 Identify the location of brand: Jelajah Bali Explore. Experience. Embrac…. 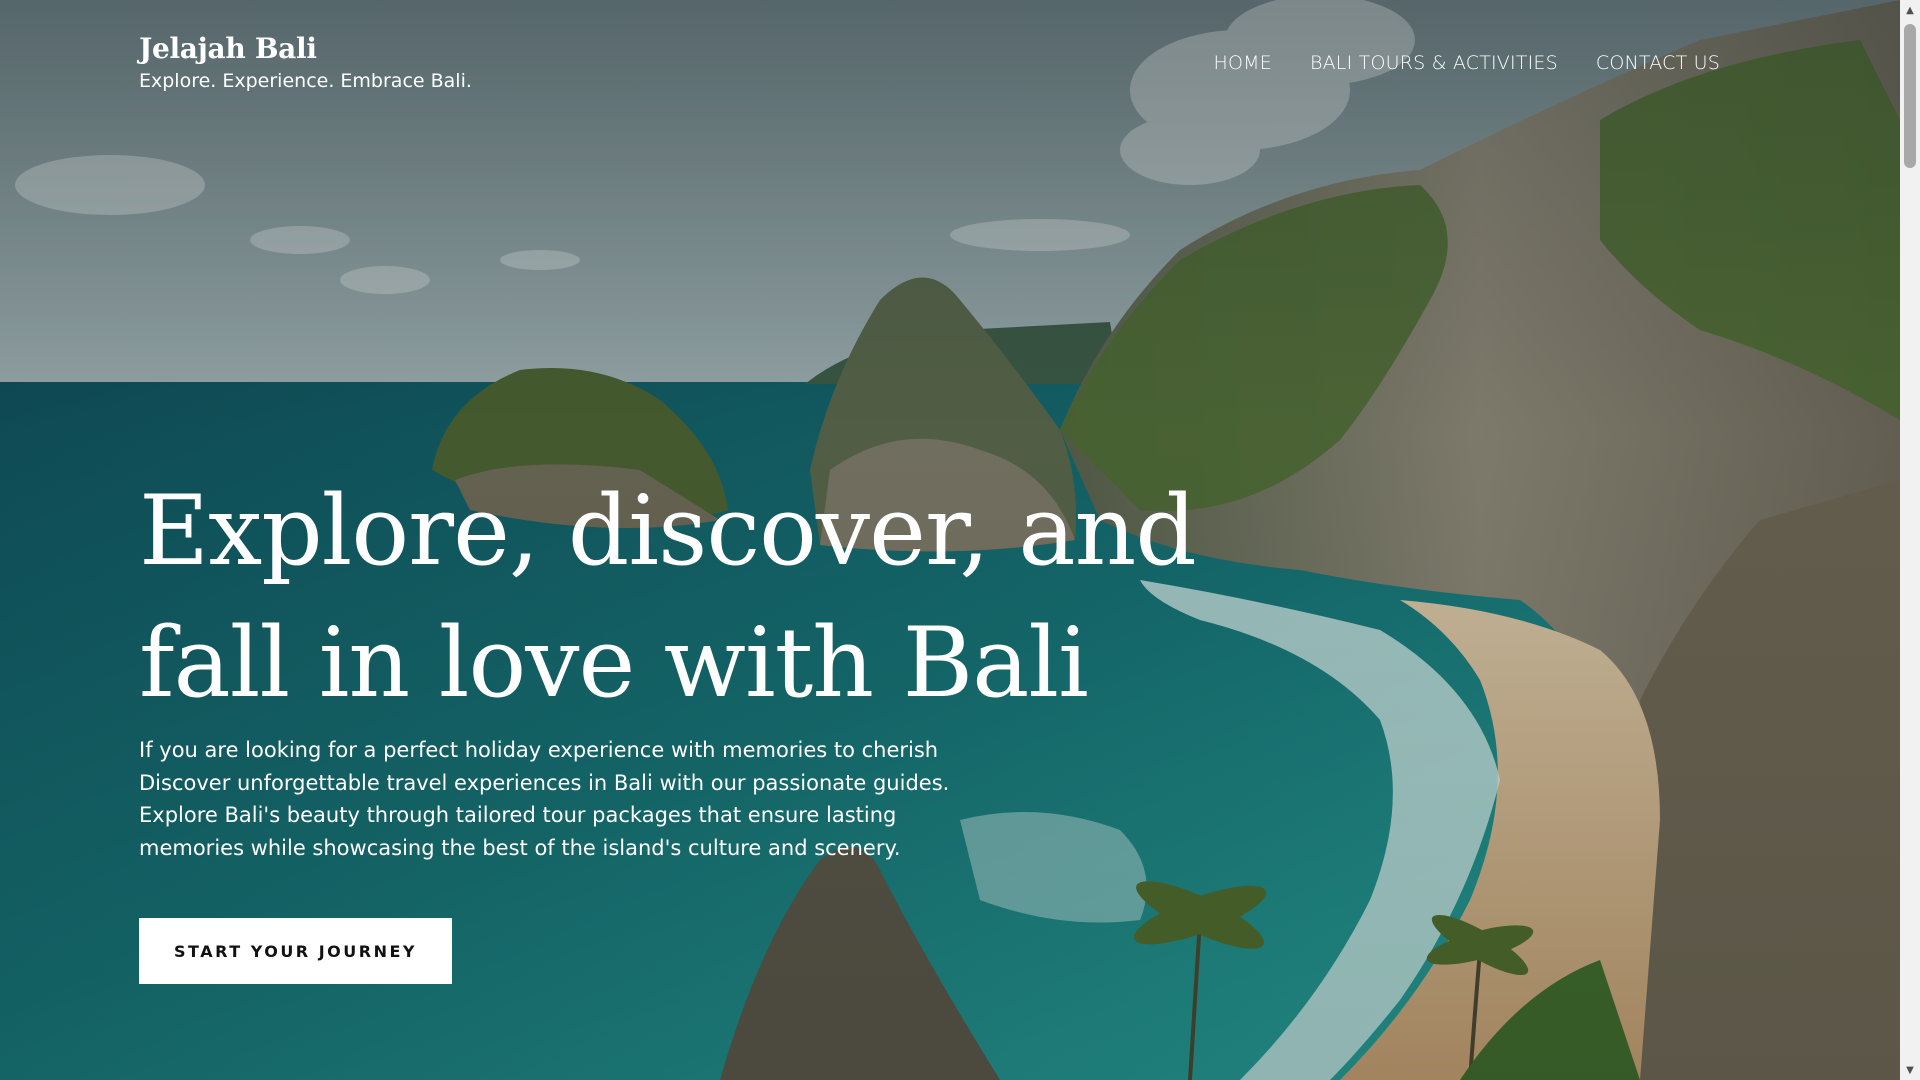
(305, 62).